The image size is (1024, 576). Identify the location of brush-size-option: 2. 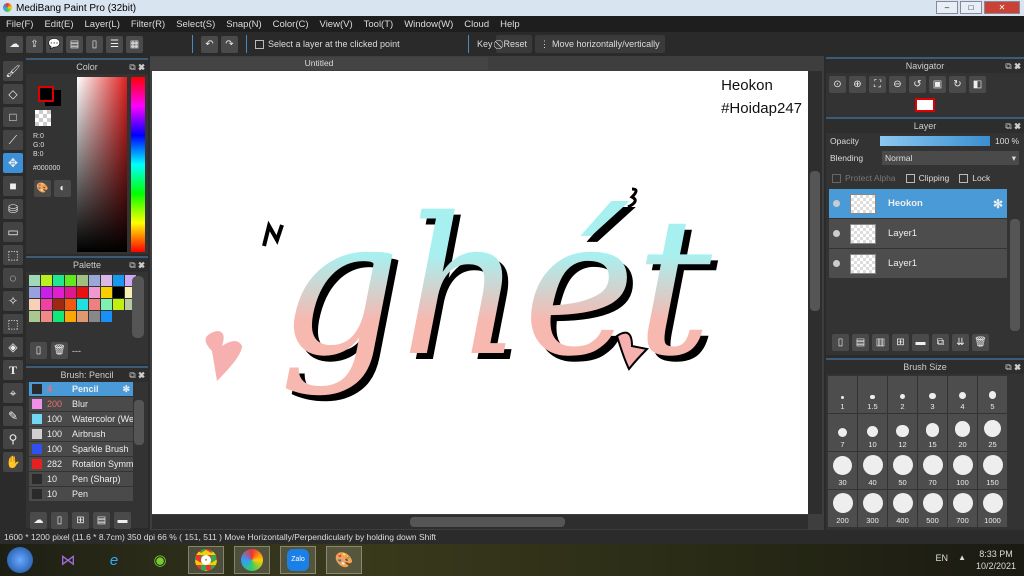
(902, 394).